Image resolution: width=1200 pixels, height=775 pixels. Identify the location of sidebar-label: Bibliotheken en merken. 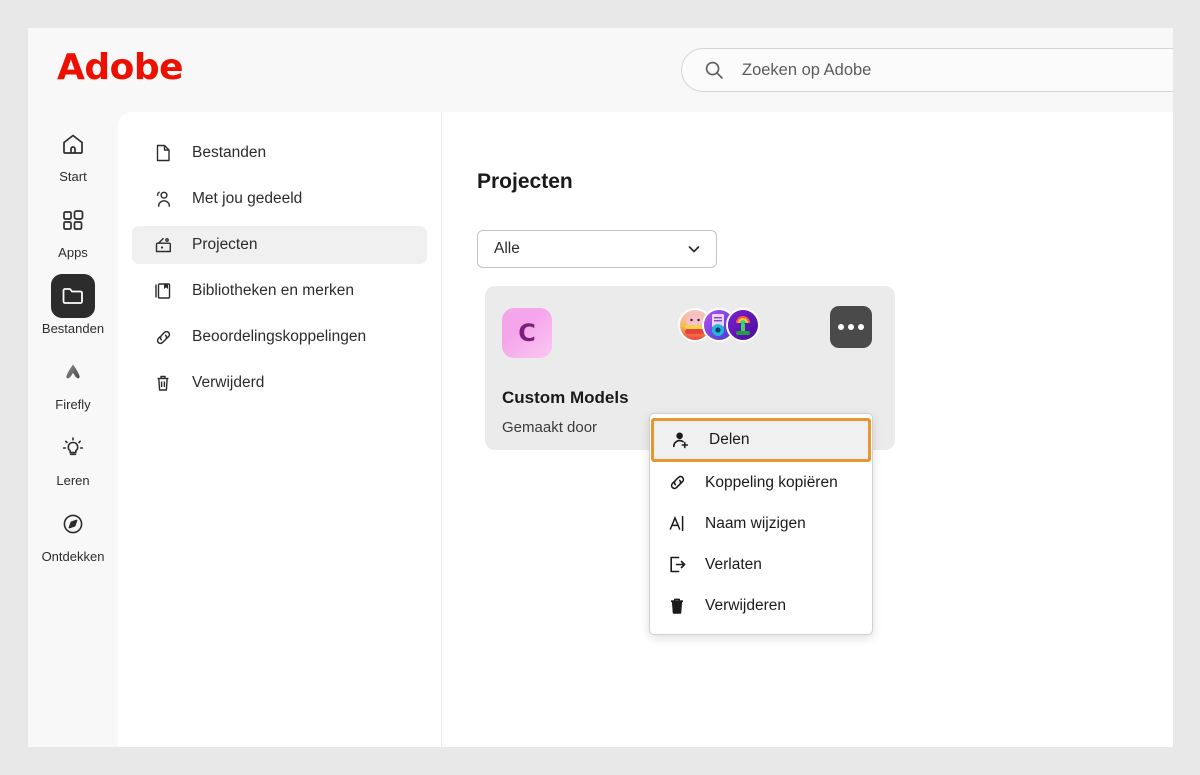
(273, 290).